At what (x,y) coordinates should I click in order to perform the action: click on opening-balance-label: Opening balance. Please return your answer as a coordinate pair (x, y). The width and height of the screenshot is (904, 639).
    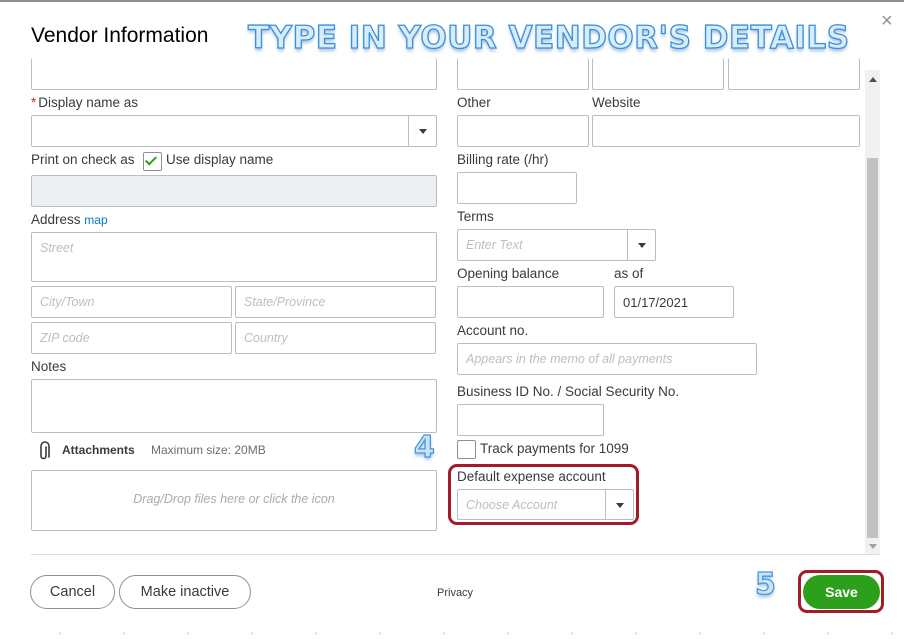
    Looking at the image, I should click on (508, 273).